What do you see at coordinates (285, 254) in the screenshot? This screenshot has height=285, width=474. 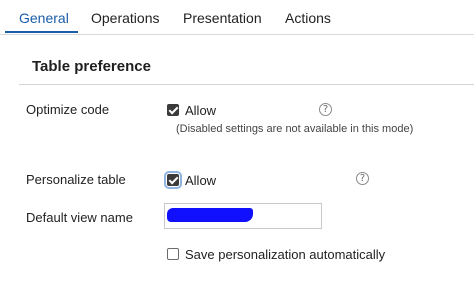 I see `save-personalization-label: Save personalization automatically` at bounding box center [285, 254].